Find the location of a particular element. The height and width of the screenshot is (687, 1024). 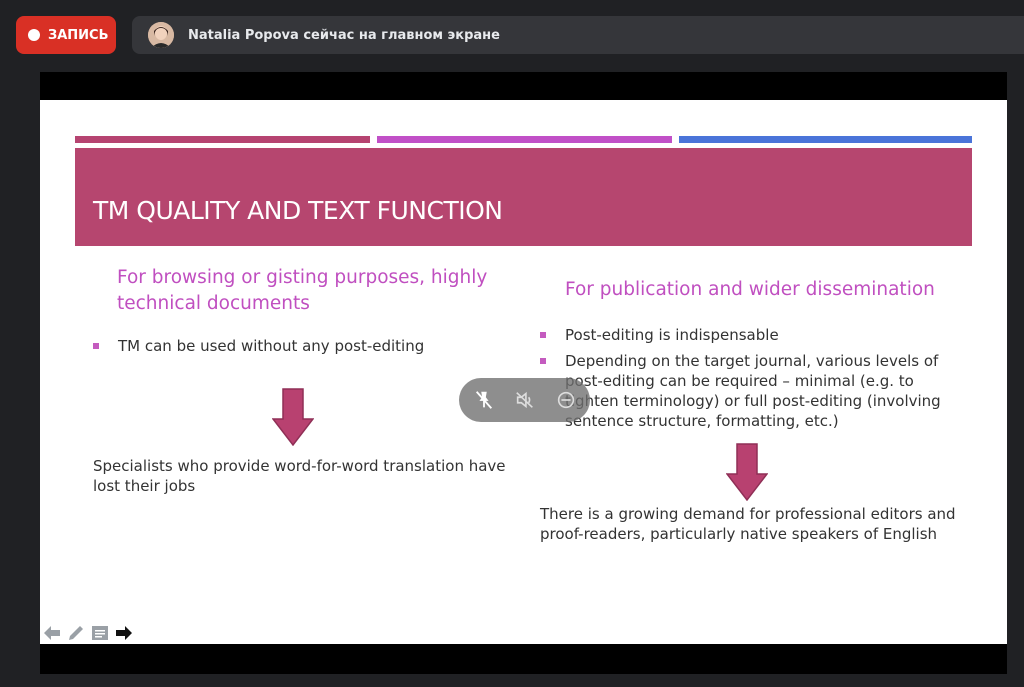

slide-show-toolbar is located at coordinates (88, 633).